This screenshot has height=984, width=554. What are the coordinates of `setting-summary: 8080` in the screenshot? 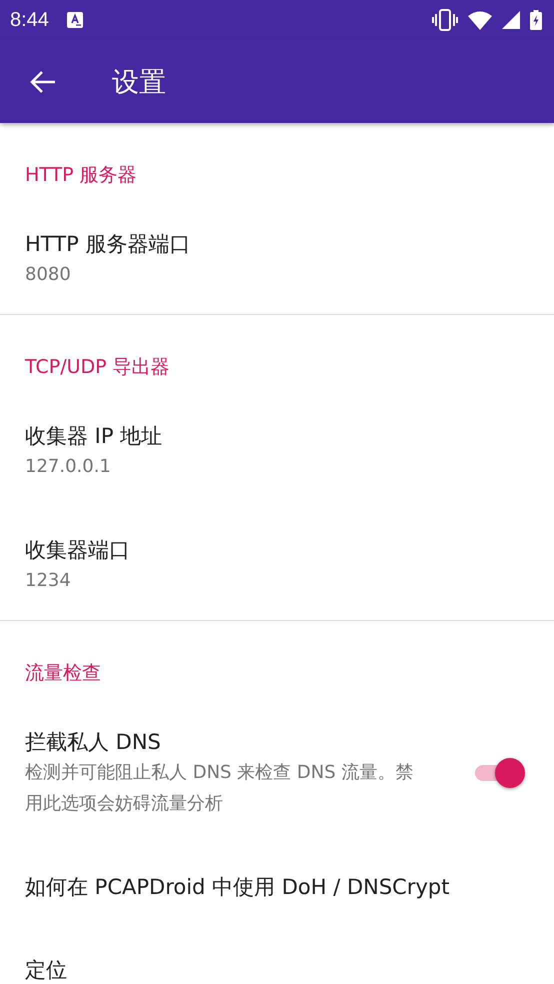 It's located at (48, 275).